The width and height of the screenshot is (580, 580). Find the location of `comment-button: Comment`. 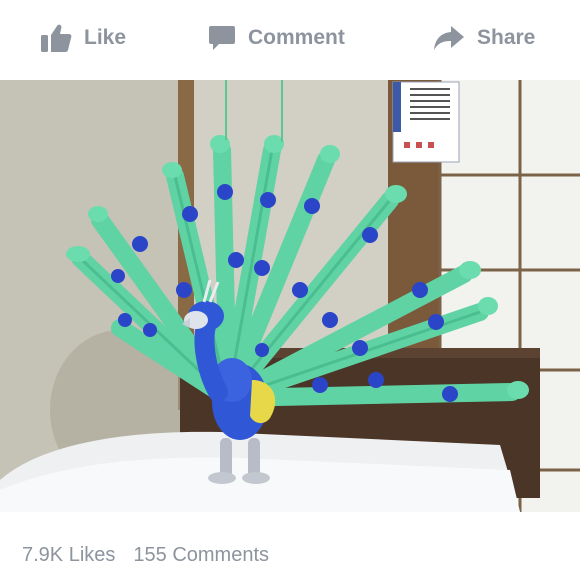

comment-button: Comment is located at coordinates (276, 38).